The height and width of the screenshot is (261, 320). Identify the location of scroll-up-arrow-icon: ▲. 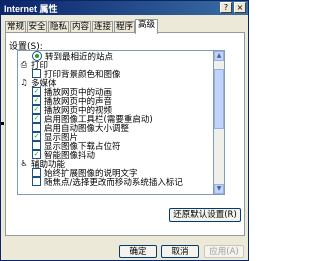
(219, 56).